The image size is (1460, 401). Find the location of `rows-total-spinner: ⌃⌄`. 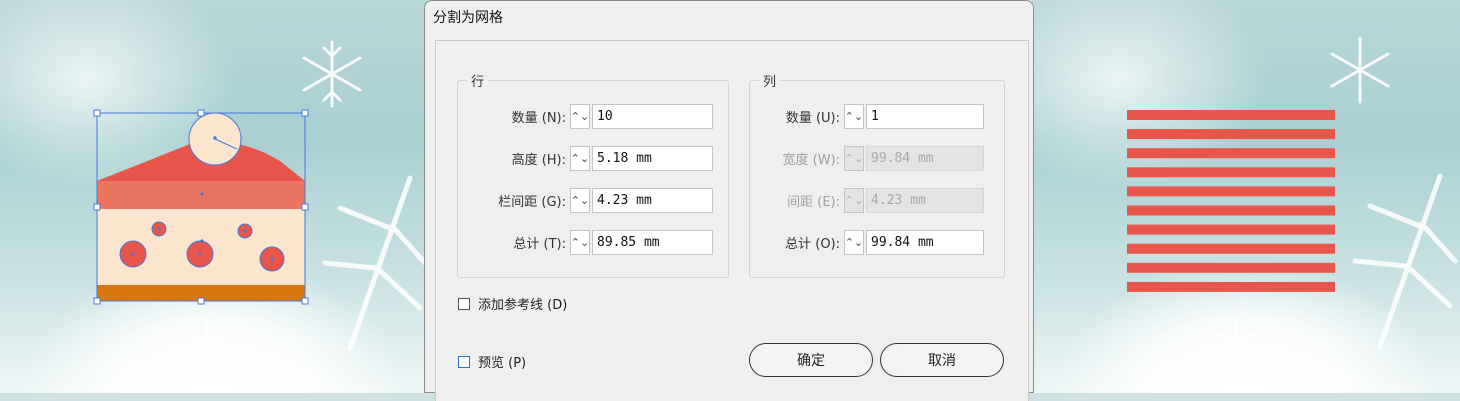

rows-total-spinner: ⌃⌄ is located at coordinates (580, 242).